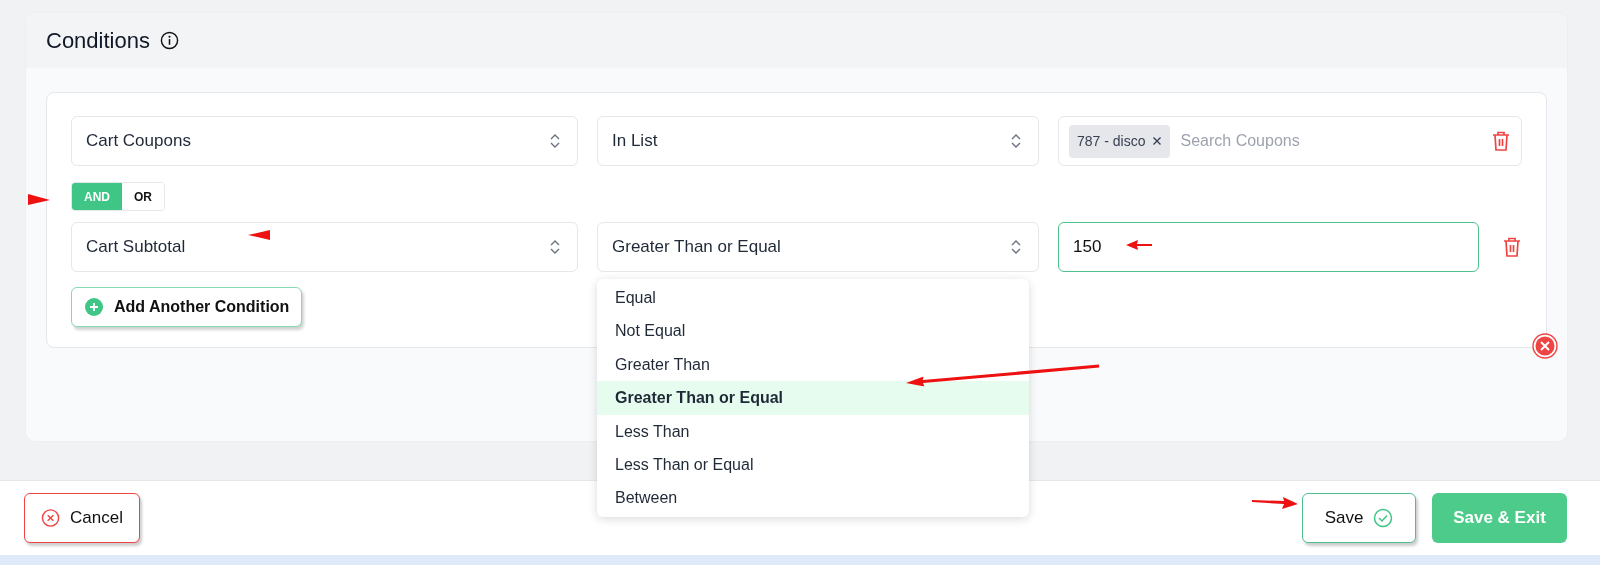 This screenshot has width=1600, height=565. I want to click on cancel-button: Cancel, so click(82, 518).